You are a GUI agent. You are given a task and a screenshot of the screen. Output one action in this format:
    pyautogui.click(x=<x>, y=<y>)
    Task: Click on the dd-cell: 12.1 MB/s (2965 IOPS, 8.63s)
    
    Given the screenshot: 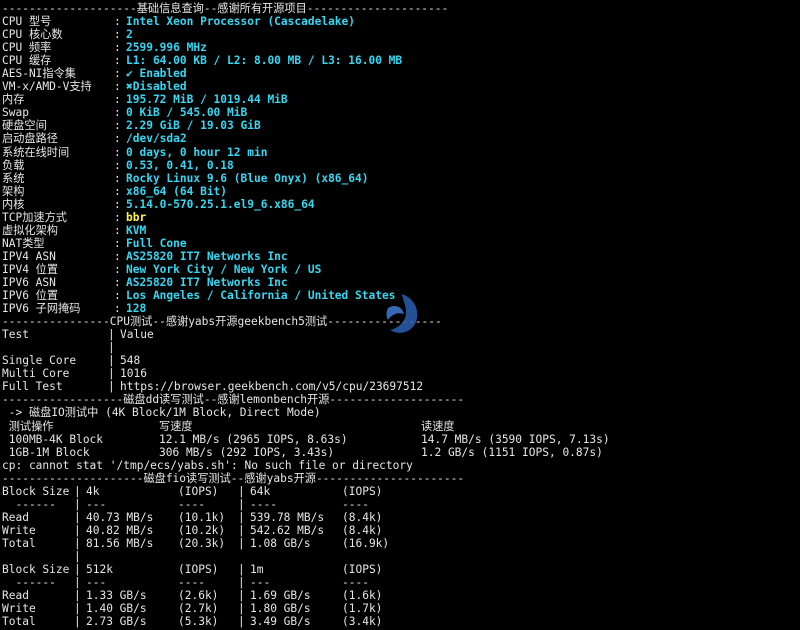 What is the action you would take?
    pyautogui.click(x=253, y=439)
    